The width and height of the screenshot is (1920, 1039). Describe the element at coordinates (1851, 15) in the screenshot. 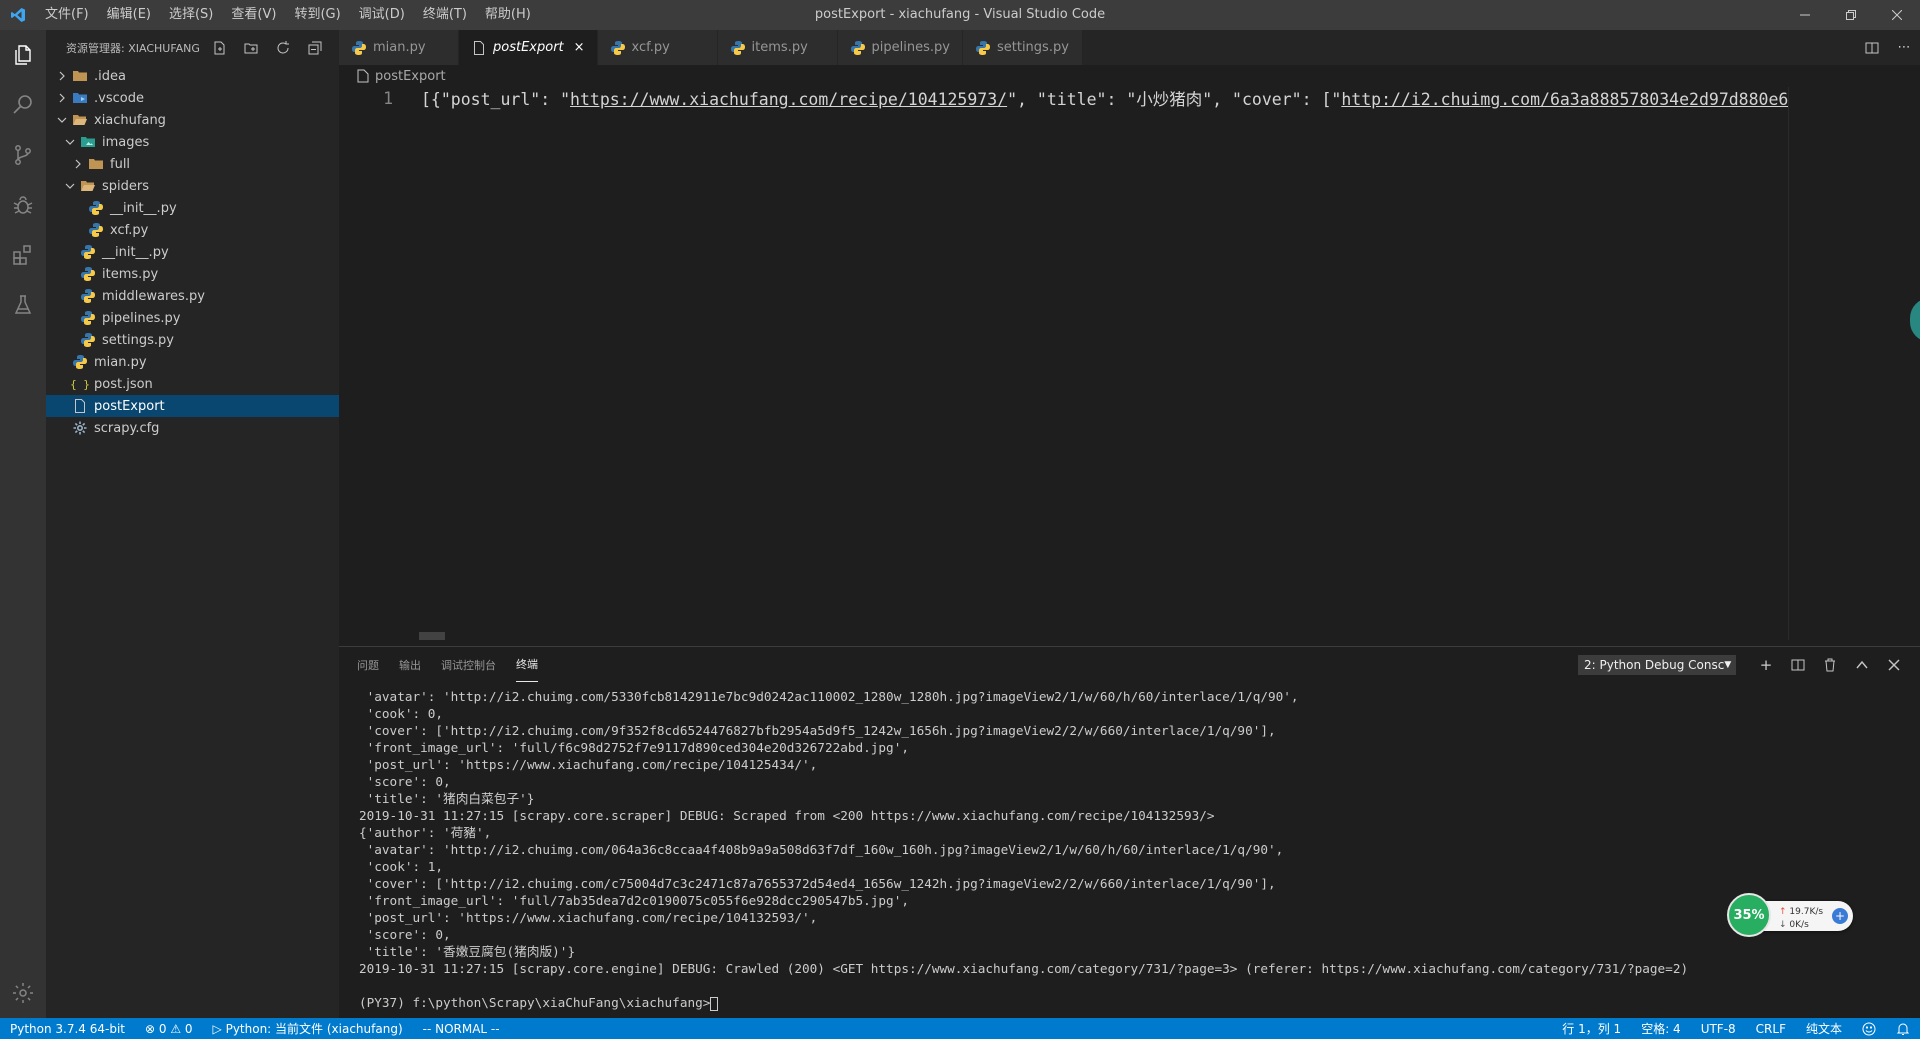

I see `restore-button` at that location.